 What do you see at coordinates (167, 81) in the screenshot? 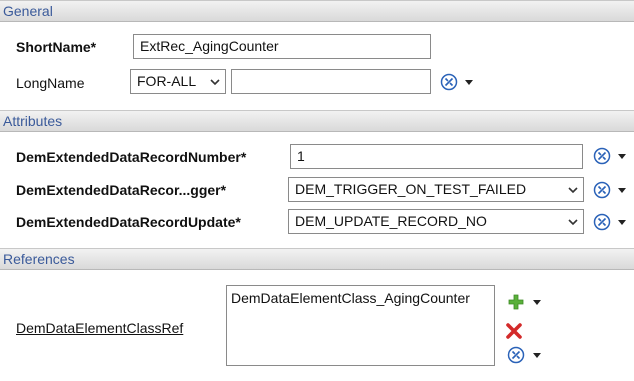
I see `longname-language-value: FOR-ALL` at bounding box center [167, 81].